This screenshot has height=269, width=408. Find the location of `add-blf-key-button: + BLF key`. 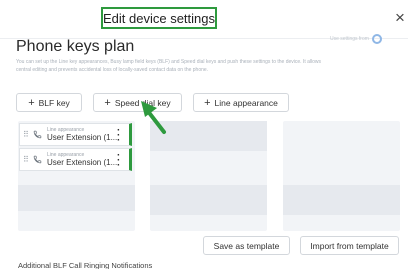

add-blf-key-button: + BLF key is located at coordinates (49, 102).